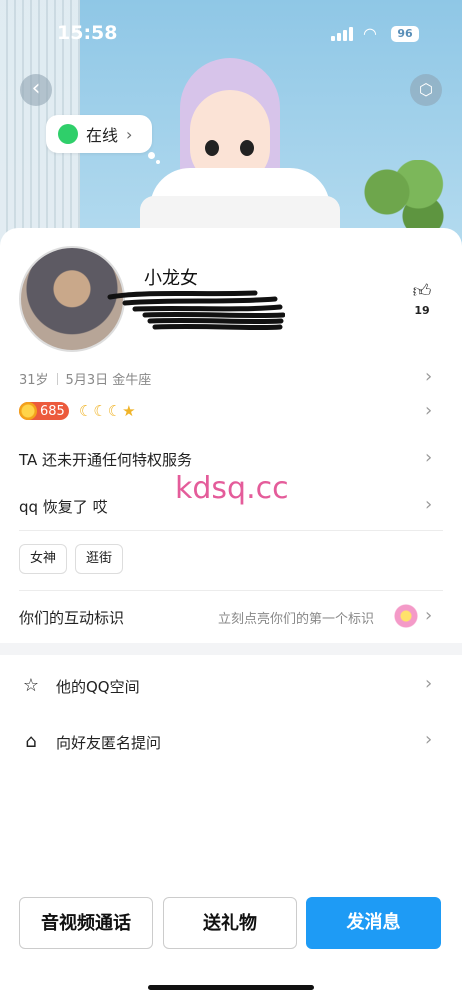 The width and height of the screenshot is (462, 1000). Describe the element at coordinates (68, 134) in the screenshot. I see `online-dot-icon` at that location.